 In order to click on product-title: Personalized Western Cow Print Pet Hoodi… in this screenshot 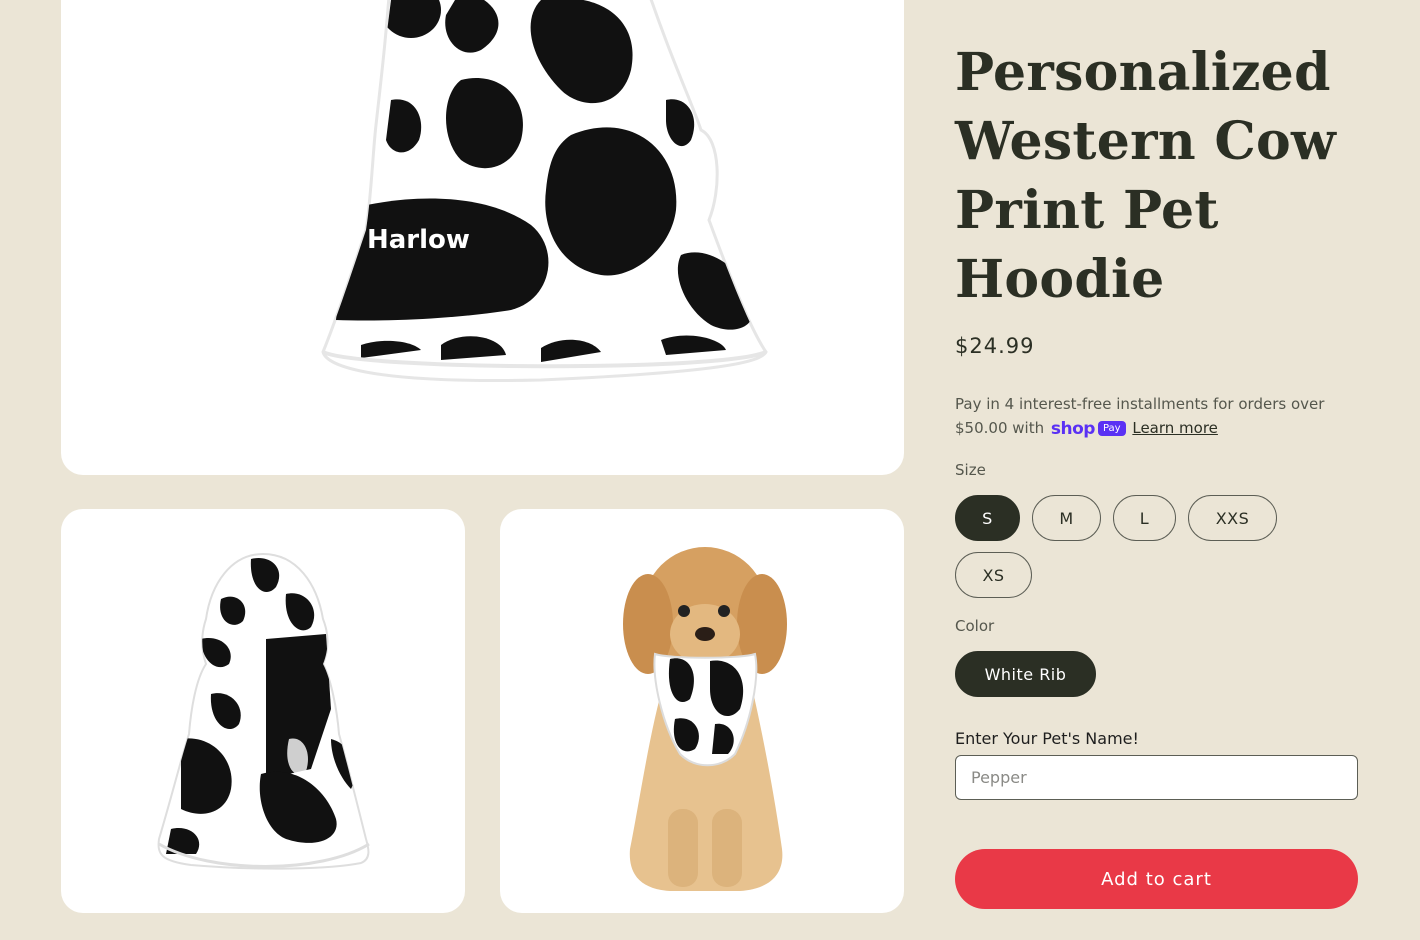, I will do `click(1146, 176)`.